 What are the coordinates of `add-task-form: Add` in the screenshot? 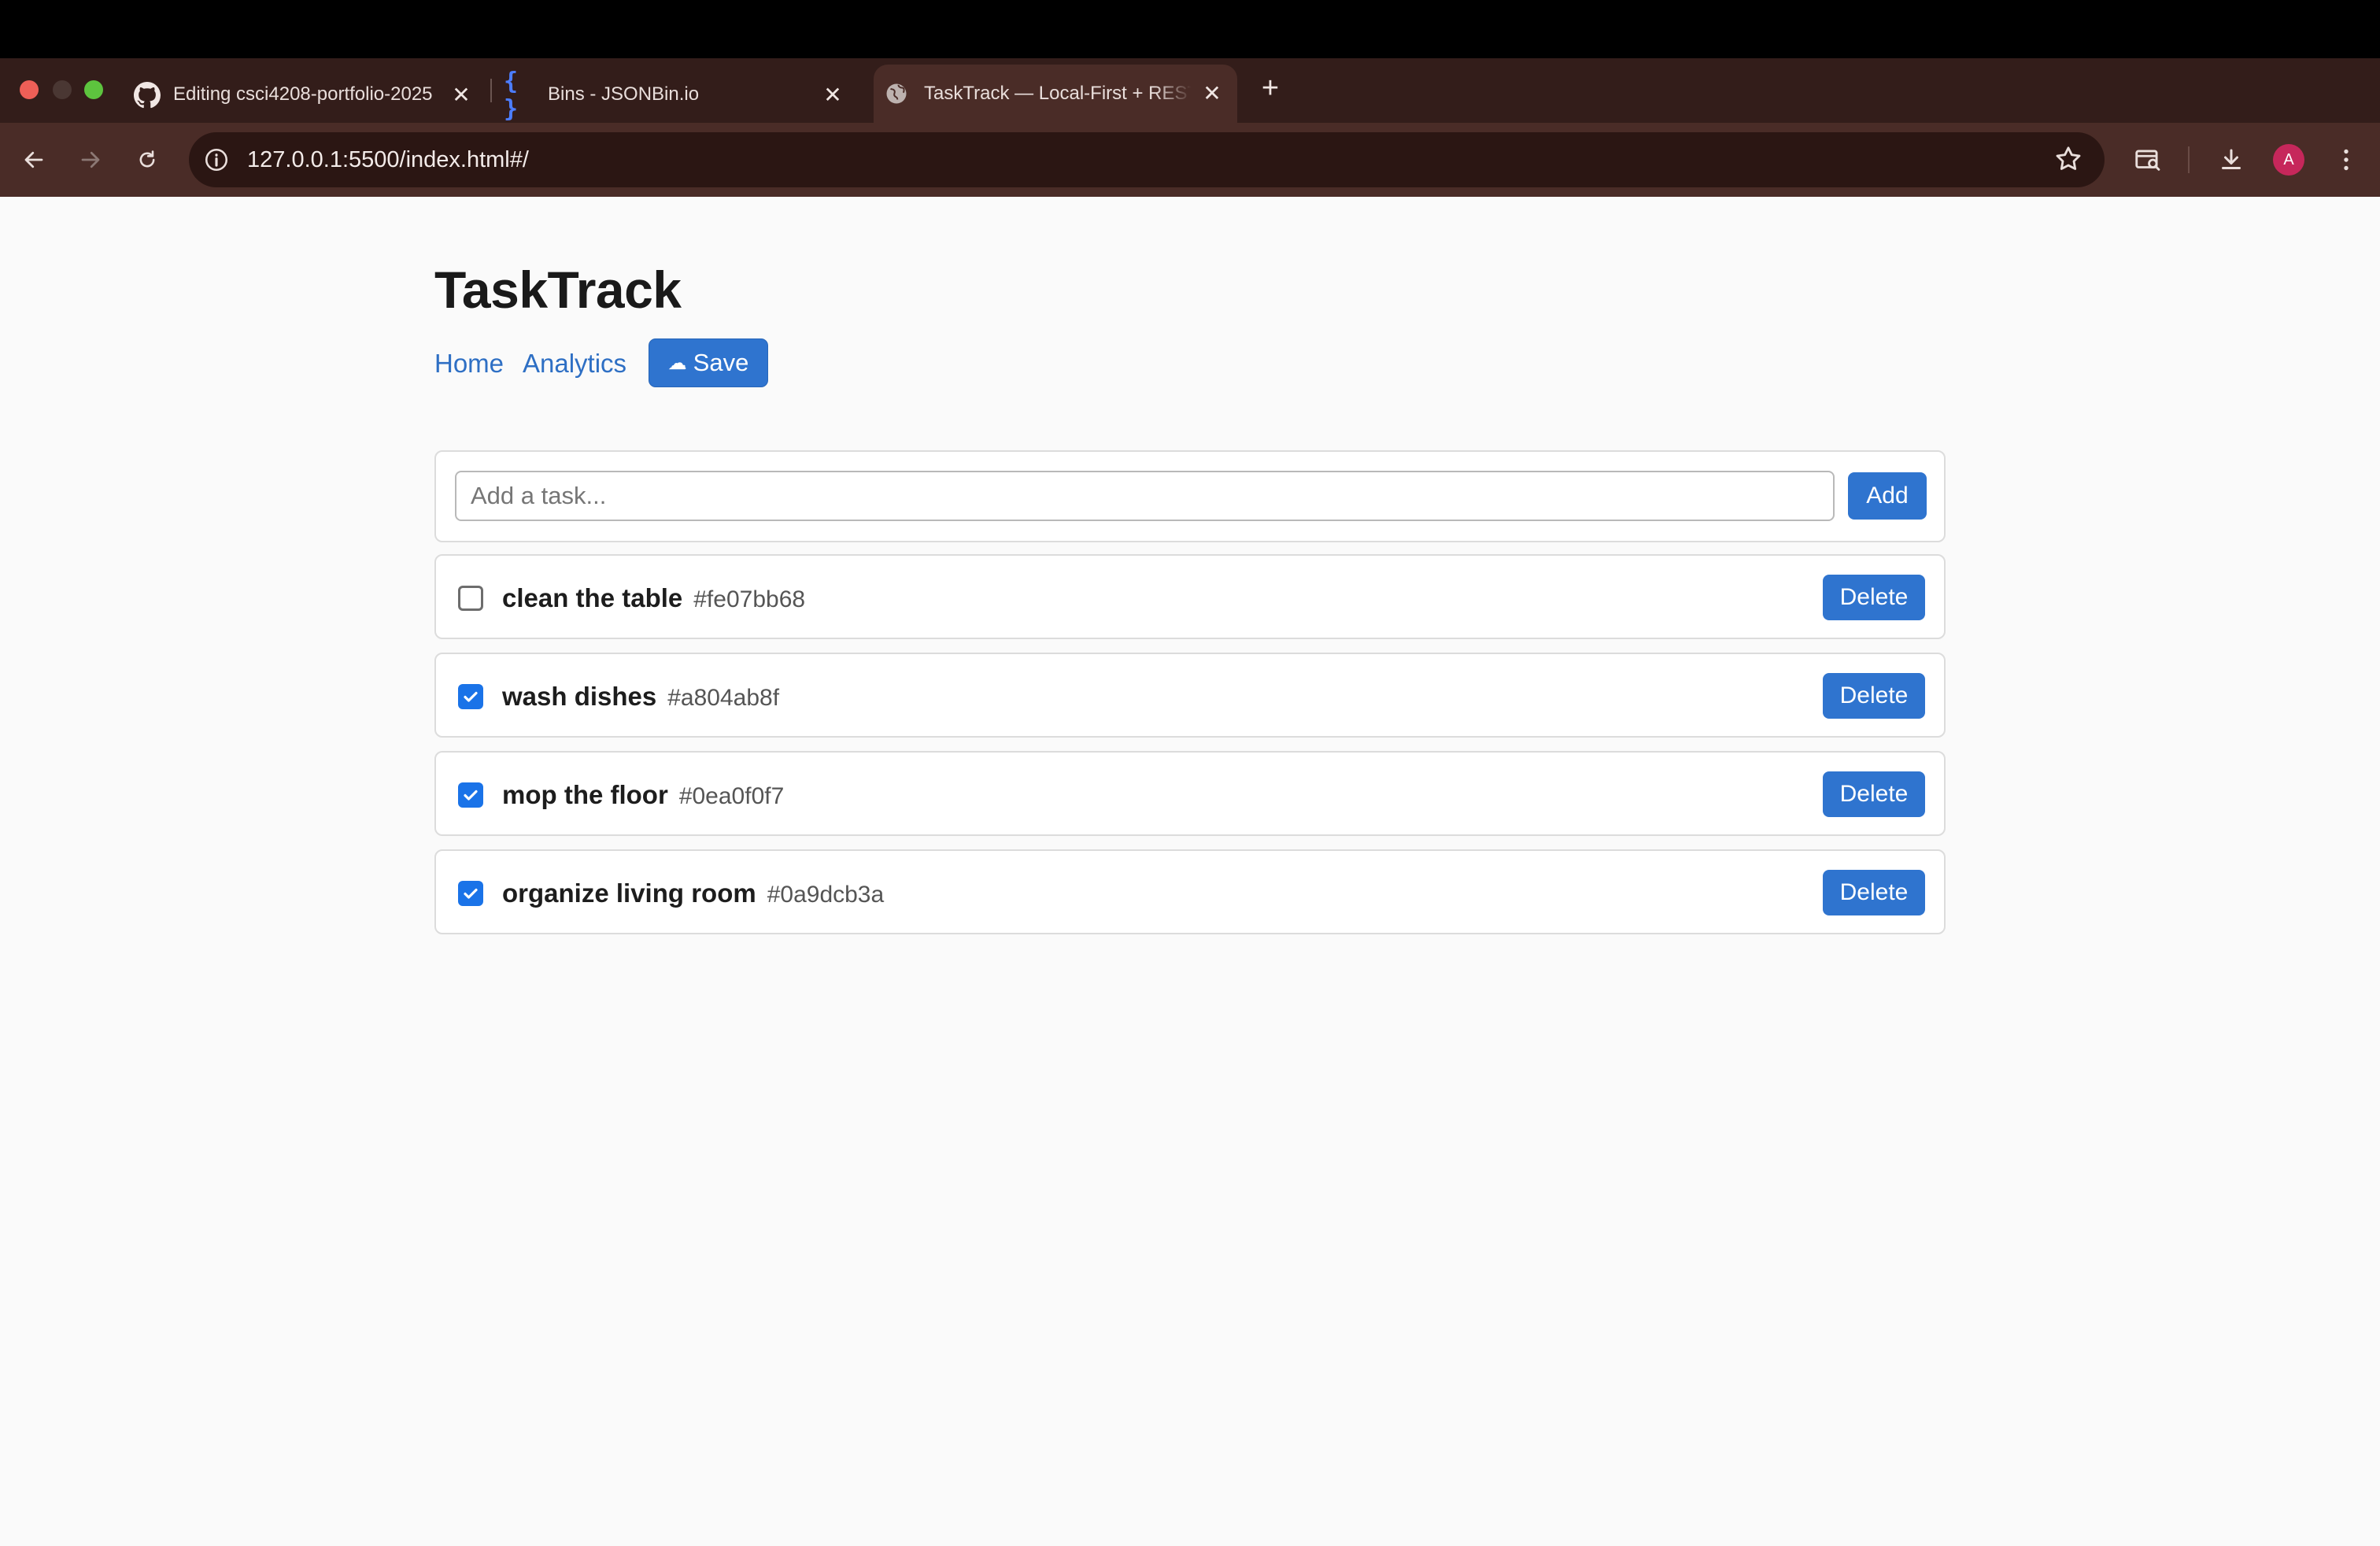 It's located at (1190, 496).